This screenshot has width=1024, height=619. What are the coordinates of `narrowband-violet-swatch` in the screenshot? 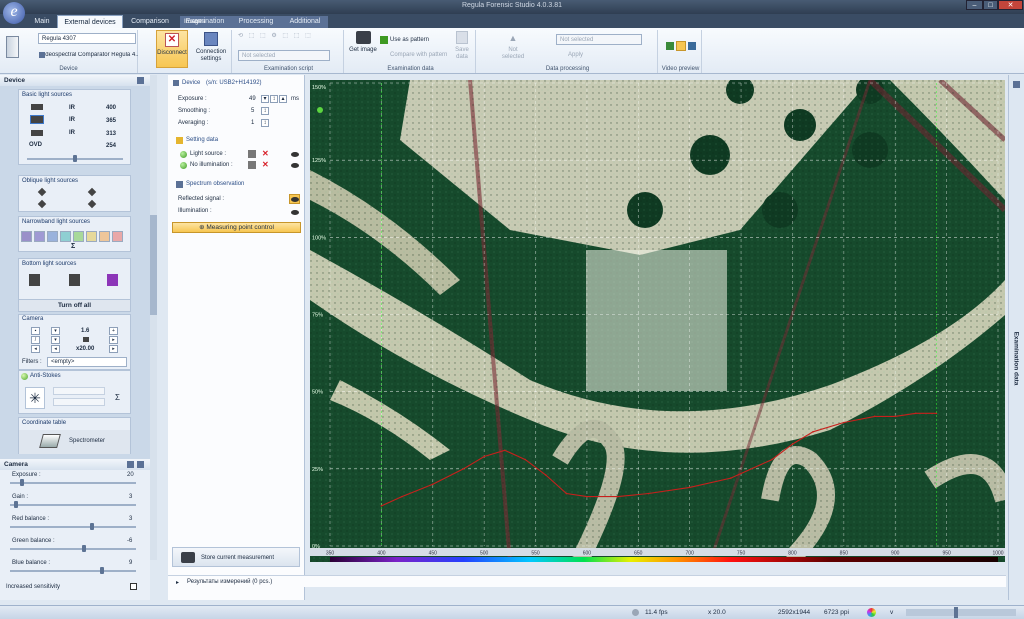 It's located at (26, 236).